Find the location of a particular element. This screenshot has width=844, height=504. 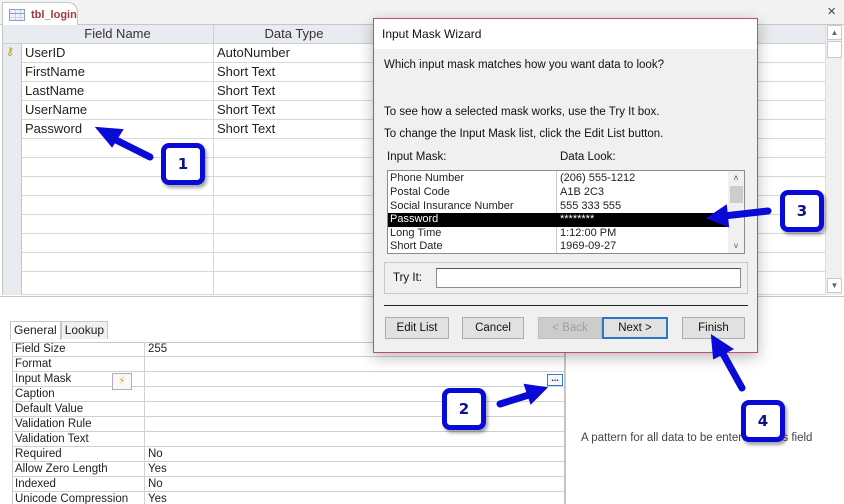

input-mask-field is located at coordinates (354, 379).